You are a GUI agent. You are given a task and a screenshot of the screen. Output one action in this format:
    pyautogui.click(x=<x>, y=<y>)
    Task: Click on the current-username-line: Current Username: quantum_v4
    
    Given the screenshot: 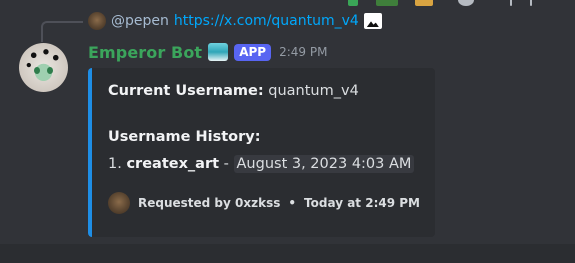 What is the action you would take?
    pyautogui.click(x=233, y=91)
    